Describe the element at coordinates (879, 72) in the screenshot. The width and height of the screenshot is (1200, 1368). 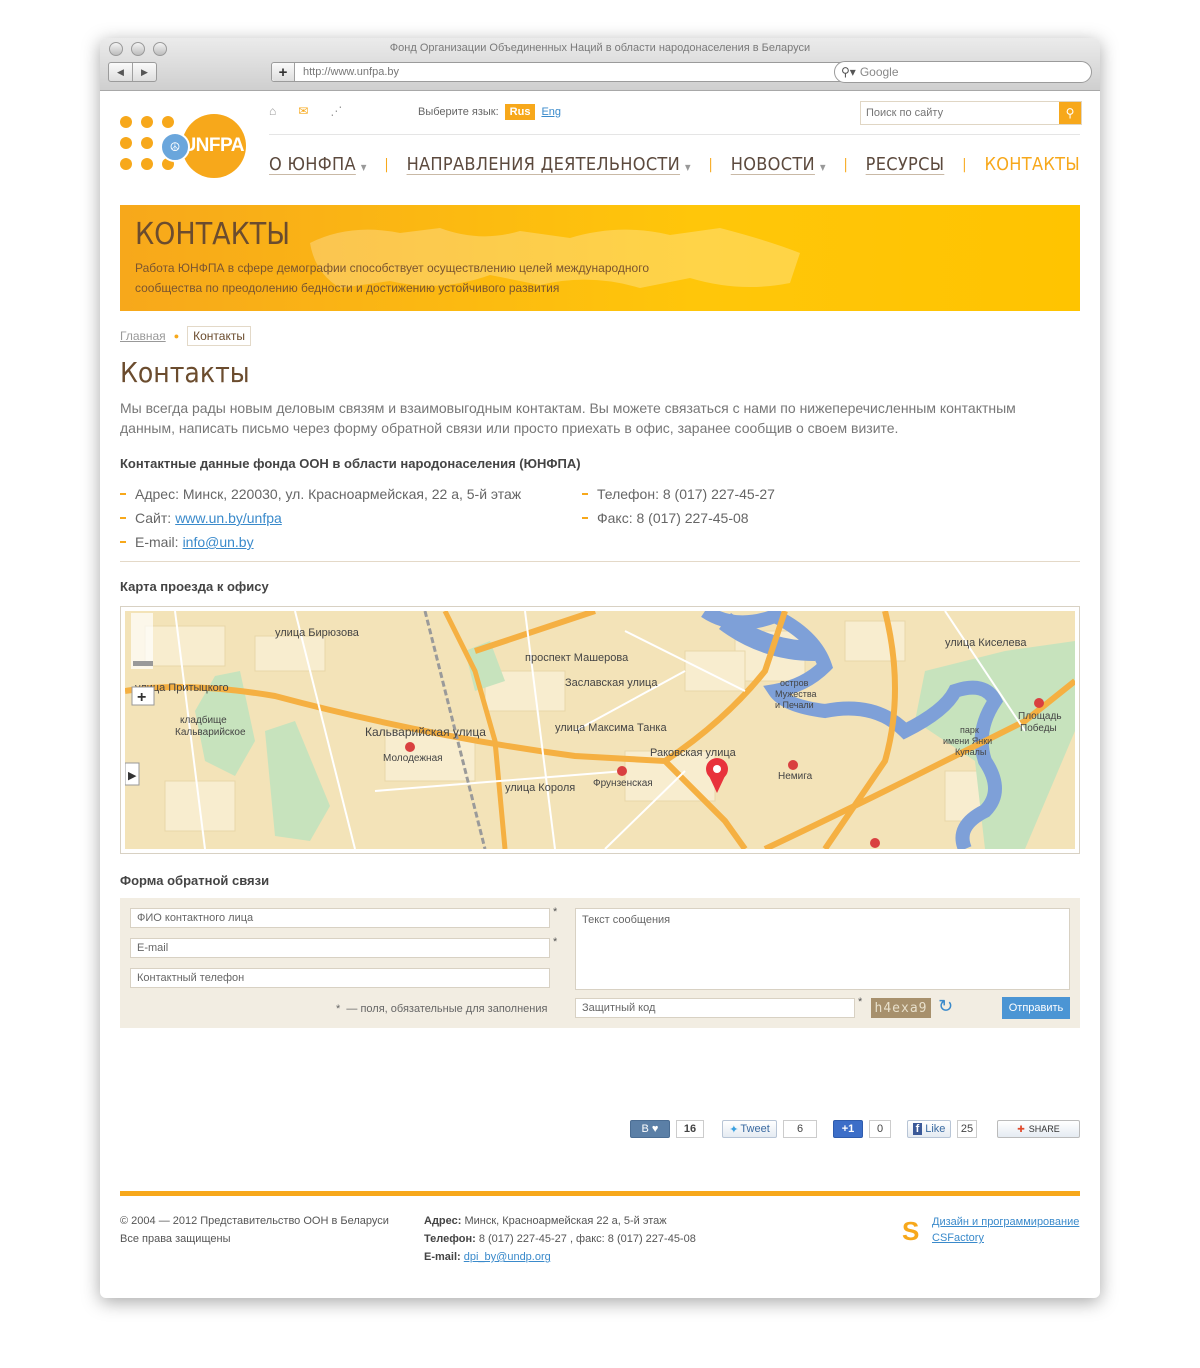
I see `browser-search-placeholder: Google` at that location.